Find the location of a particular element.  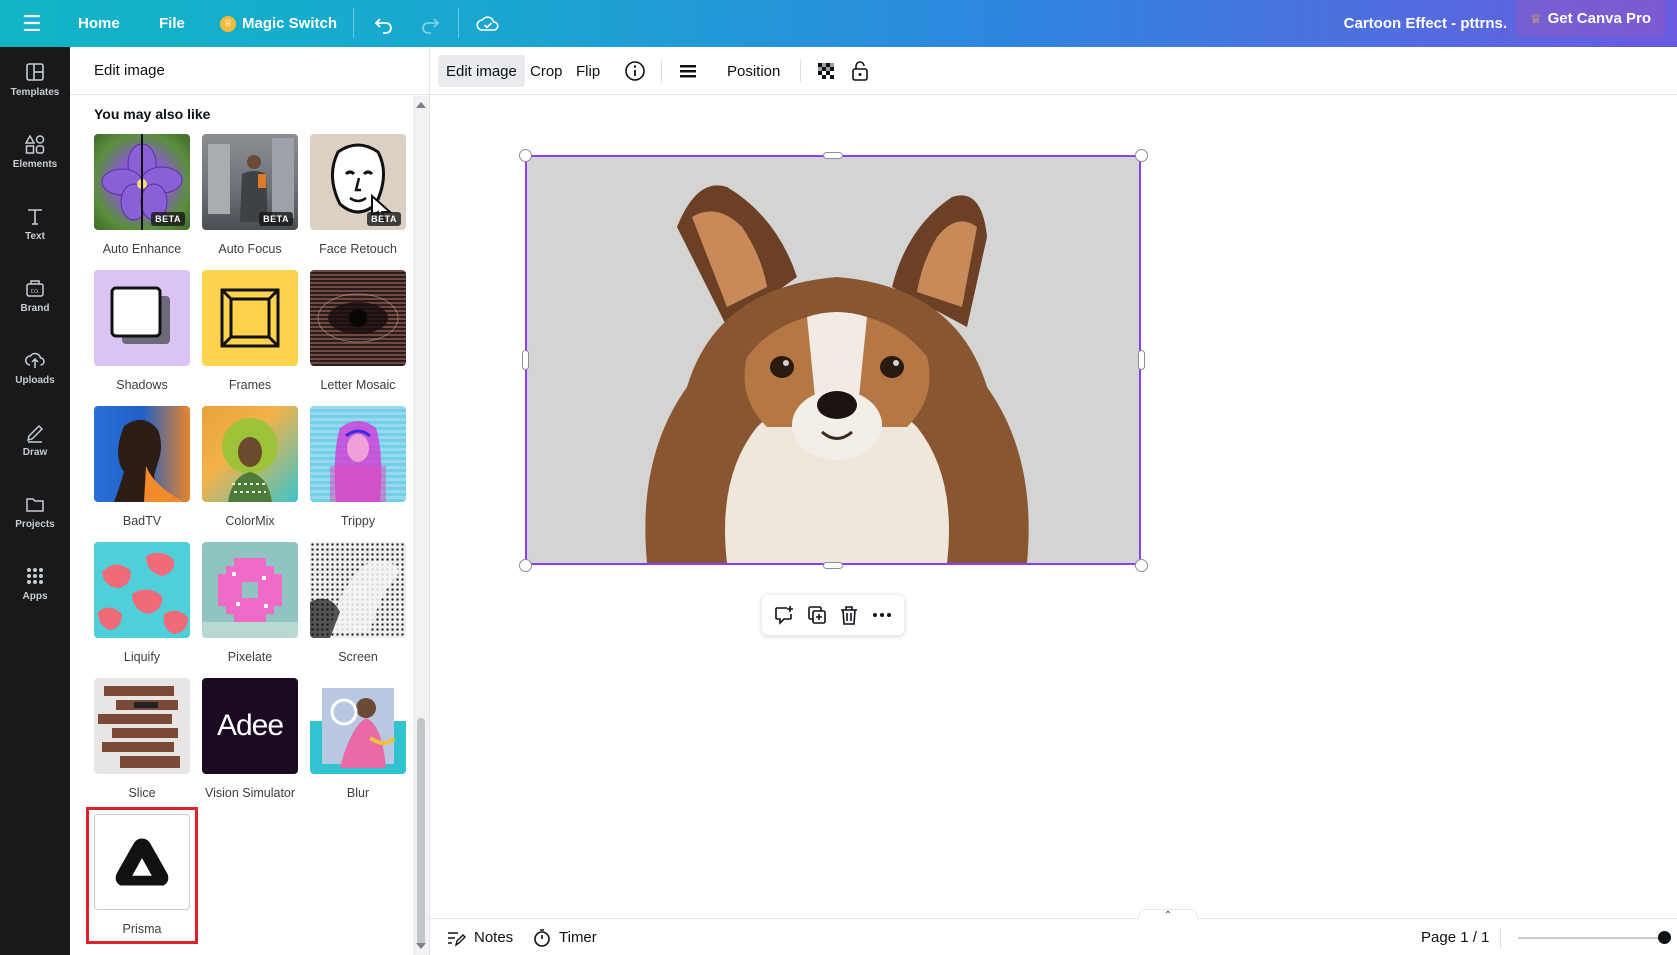

zoom-slider-knob is located at coordinates (1664, 937).